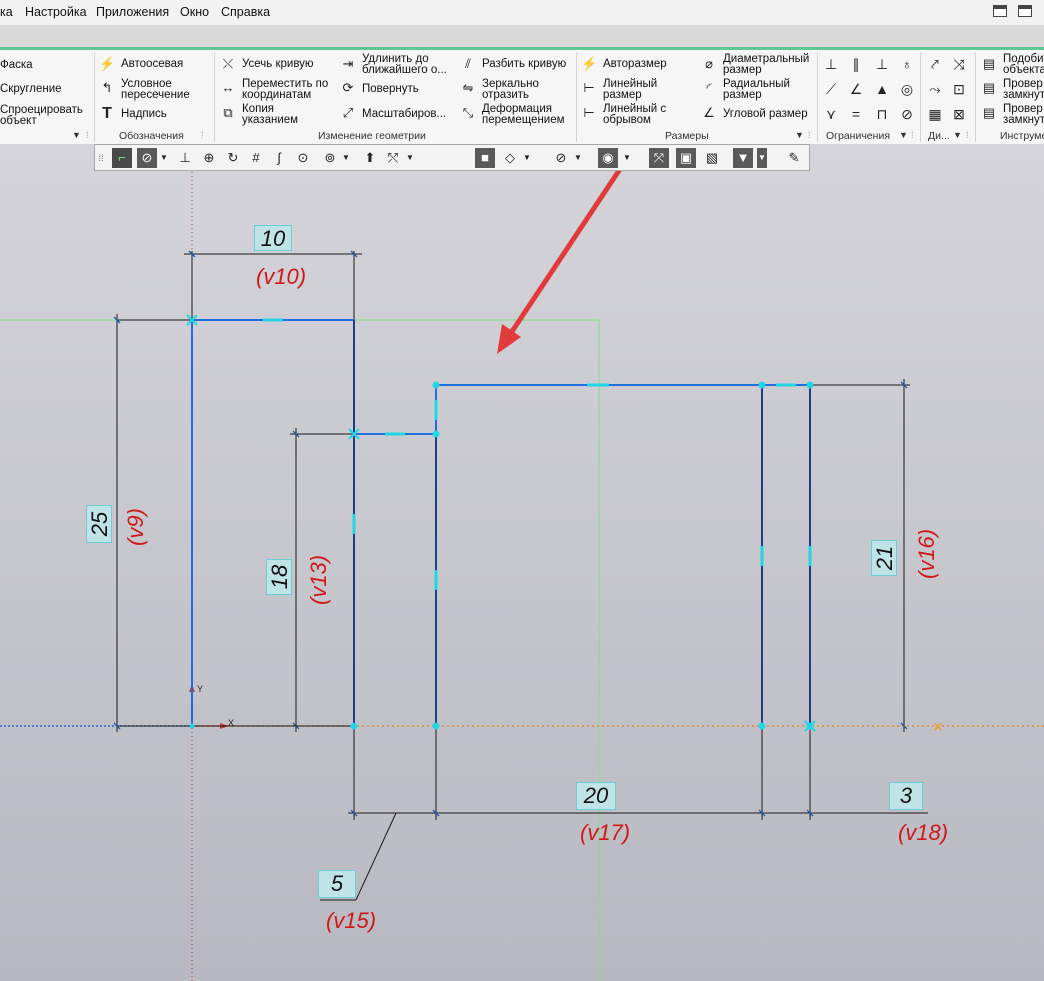 This screenshot has width=1044, height=981. What do you see at coordinates (303, 158) in the screenshot?
I see `zoom-icon: ⊙` at bounding box center [303, 158].